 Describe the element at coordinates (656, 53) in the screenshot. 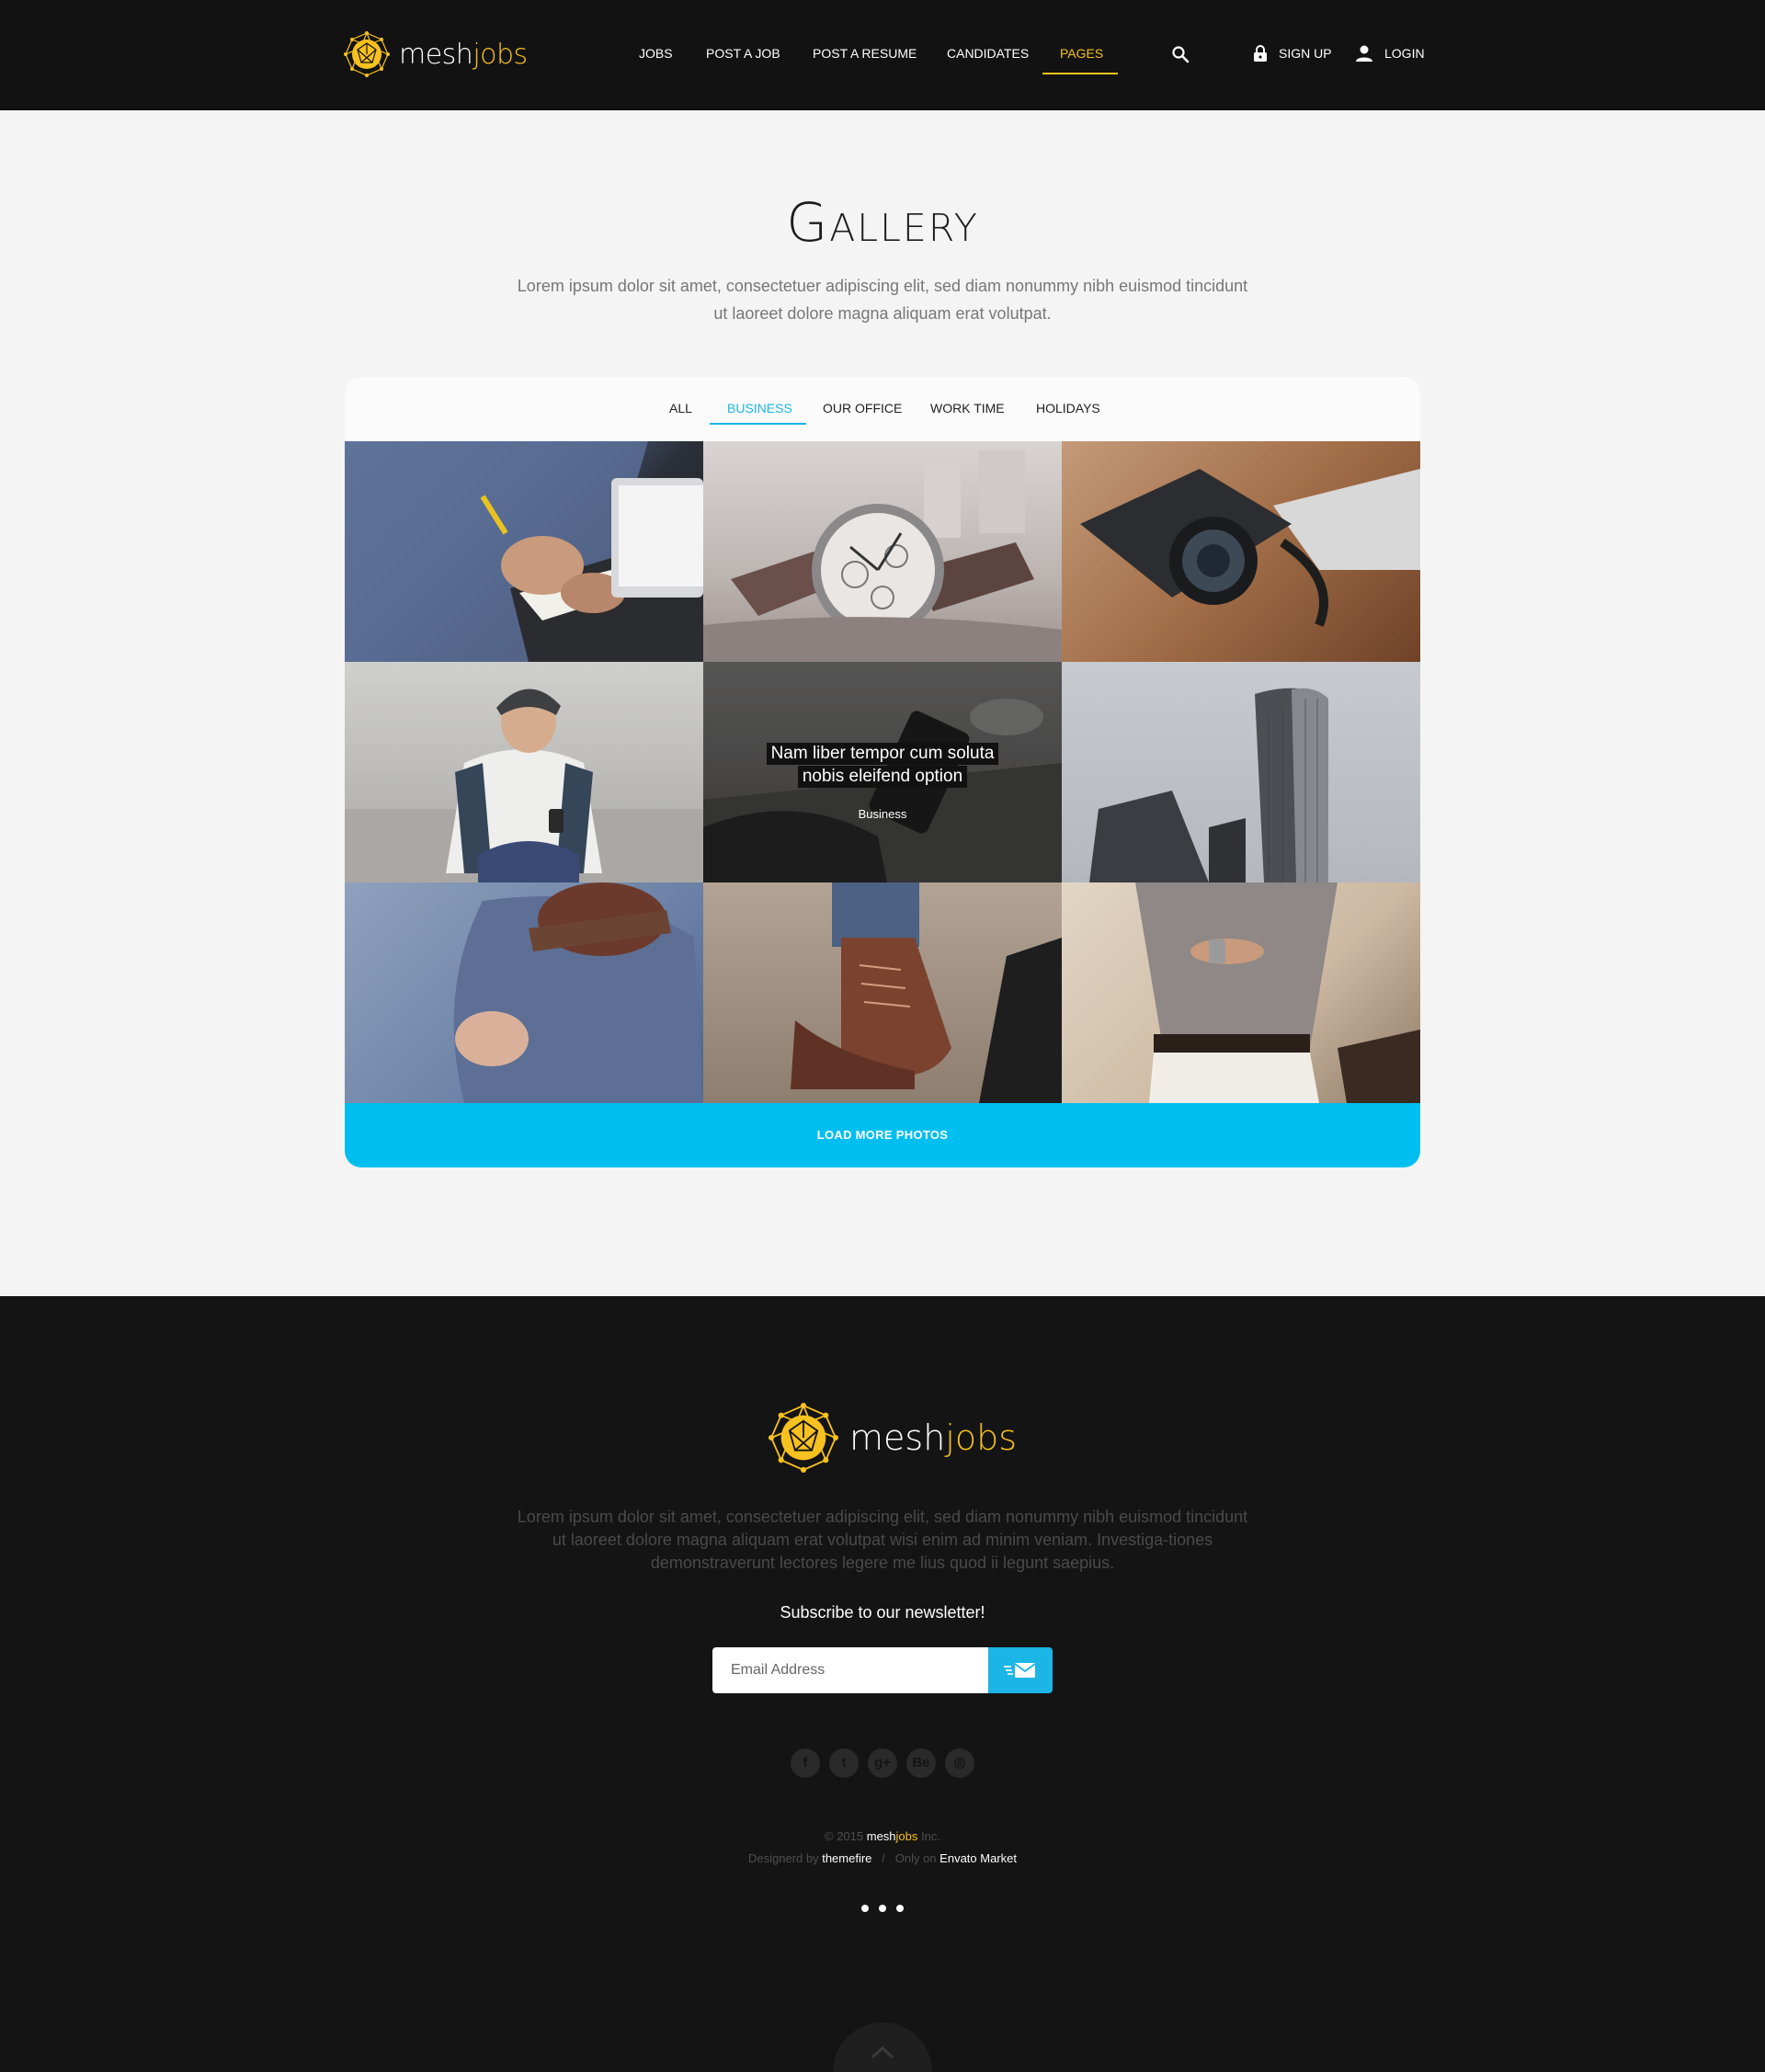

I see `nav-jobs: JOBS` at that location.